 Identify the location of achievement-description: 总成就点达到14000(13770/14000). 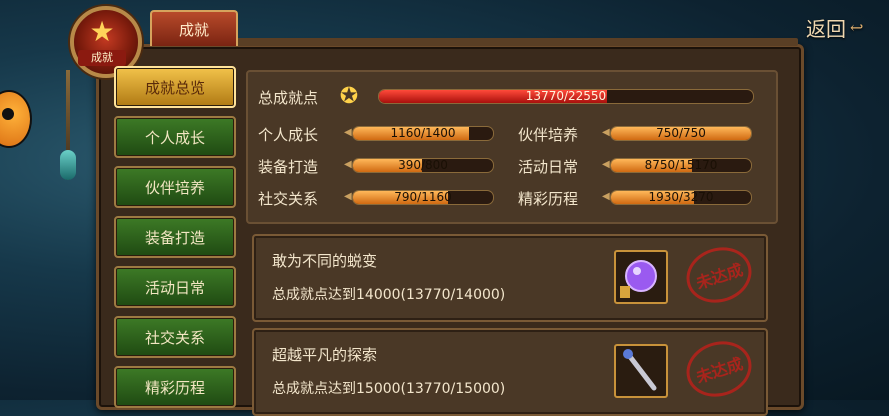
(389, 295).